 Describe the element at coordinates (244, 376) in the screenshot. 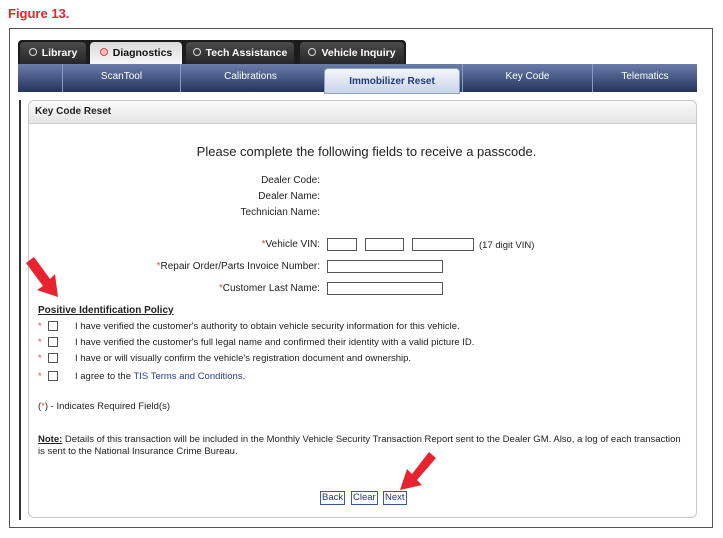

I see `terms-suffix: .` at that location.